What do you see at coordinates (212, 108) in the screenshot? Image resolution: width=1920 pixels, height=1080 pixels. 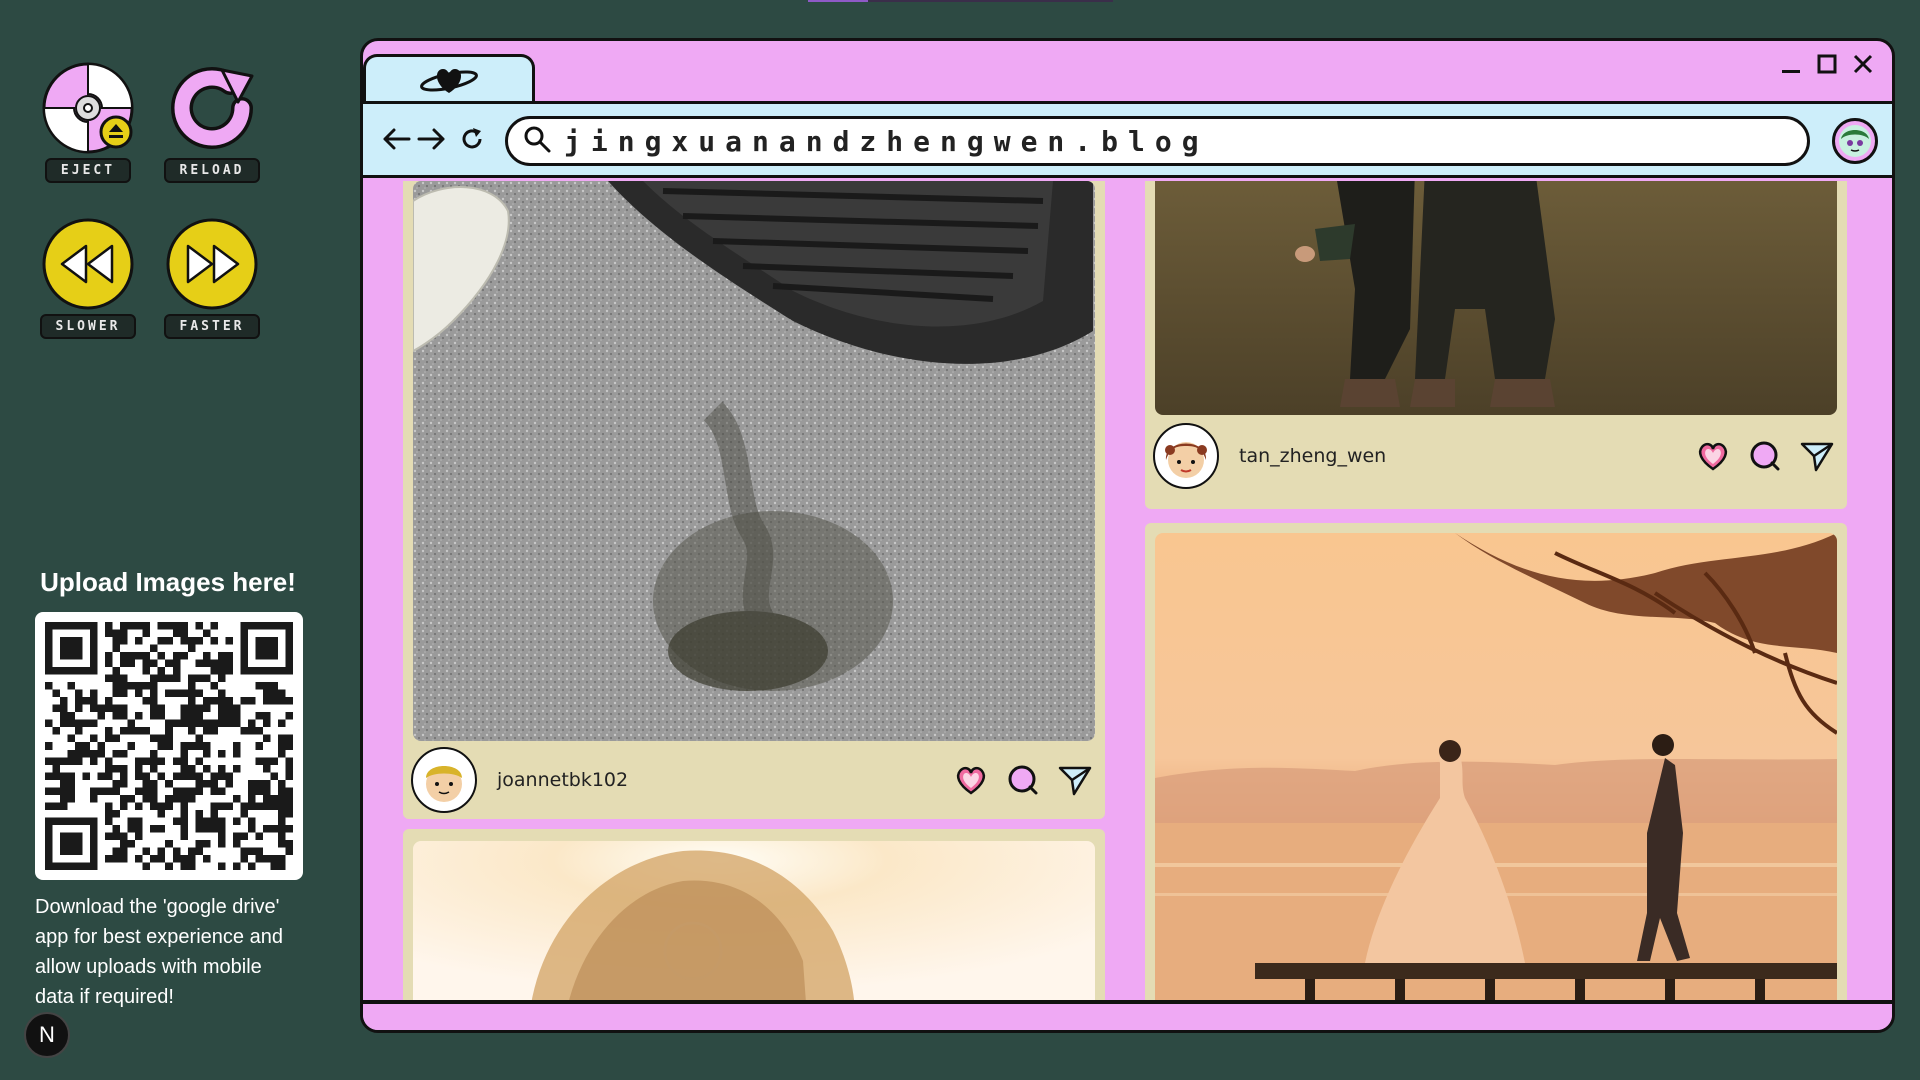 I see `reload-icon` at bounding box center [212, 108].